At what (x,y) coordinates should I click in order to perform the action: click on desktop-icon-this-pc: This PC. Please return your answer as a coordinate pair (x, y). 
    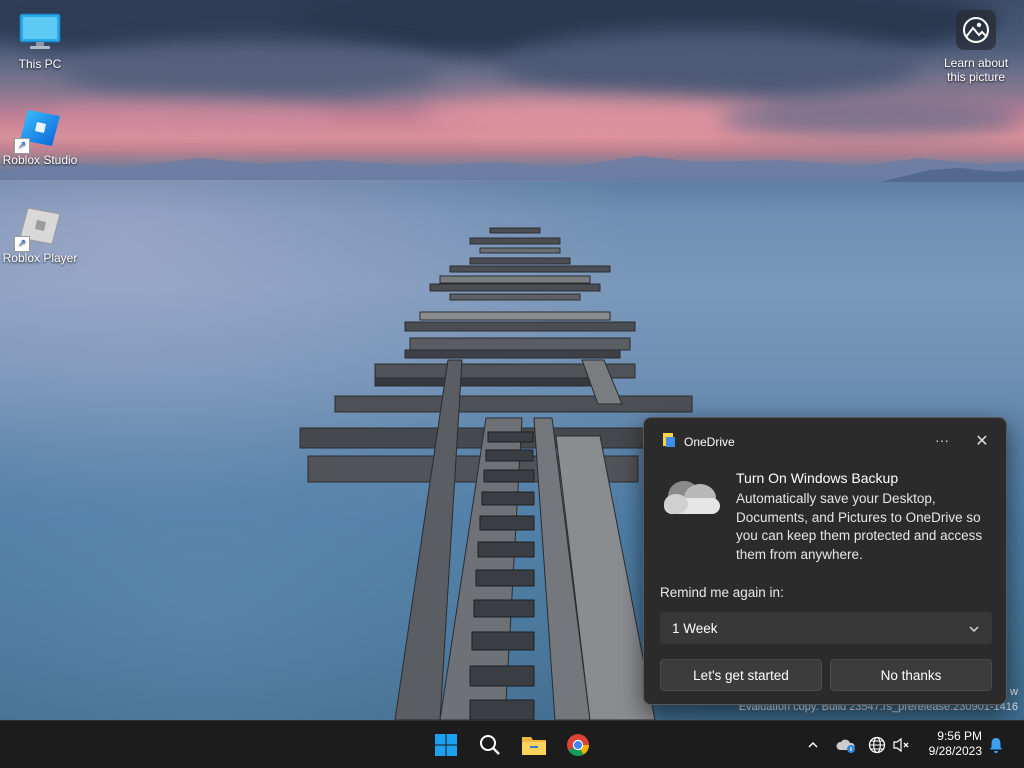
    Looking at the image, I should click on (40, 40).